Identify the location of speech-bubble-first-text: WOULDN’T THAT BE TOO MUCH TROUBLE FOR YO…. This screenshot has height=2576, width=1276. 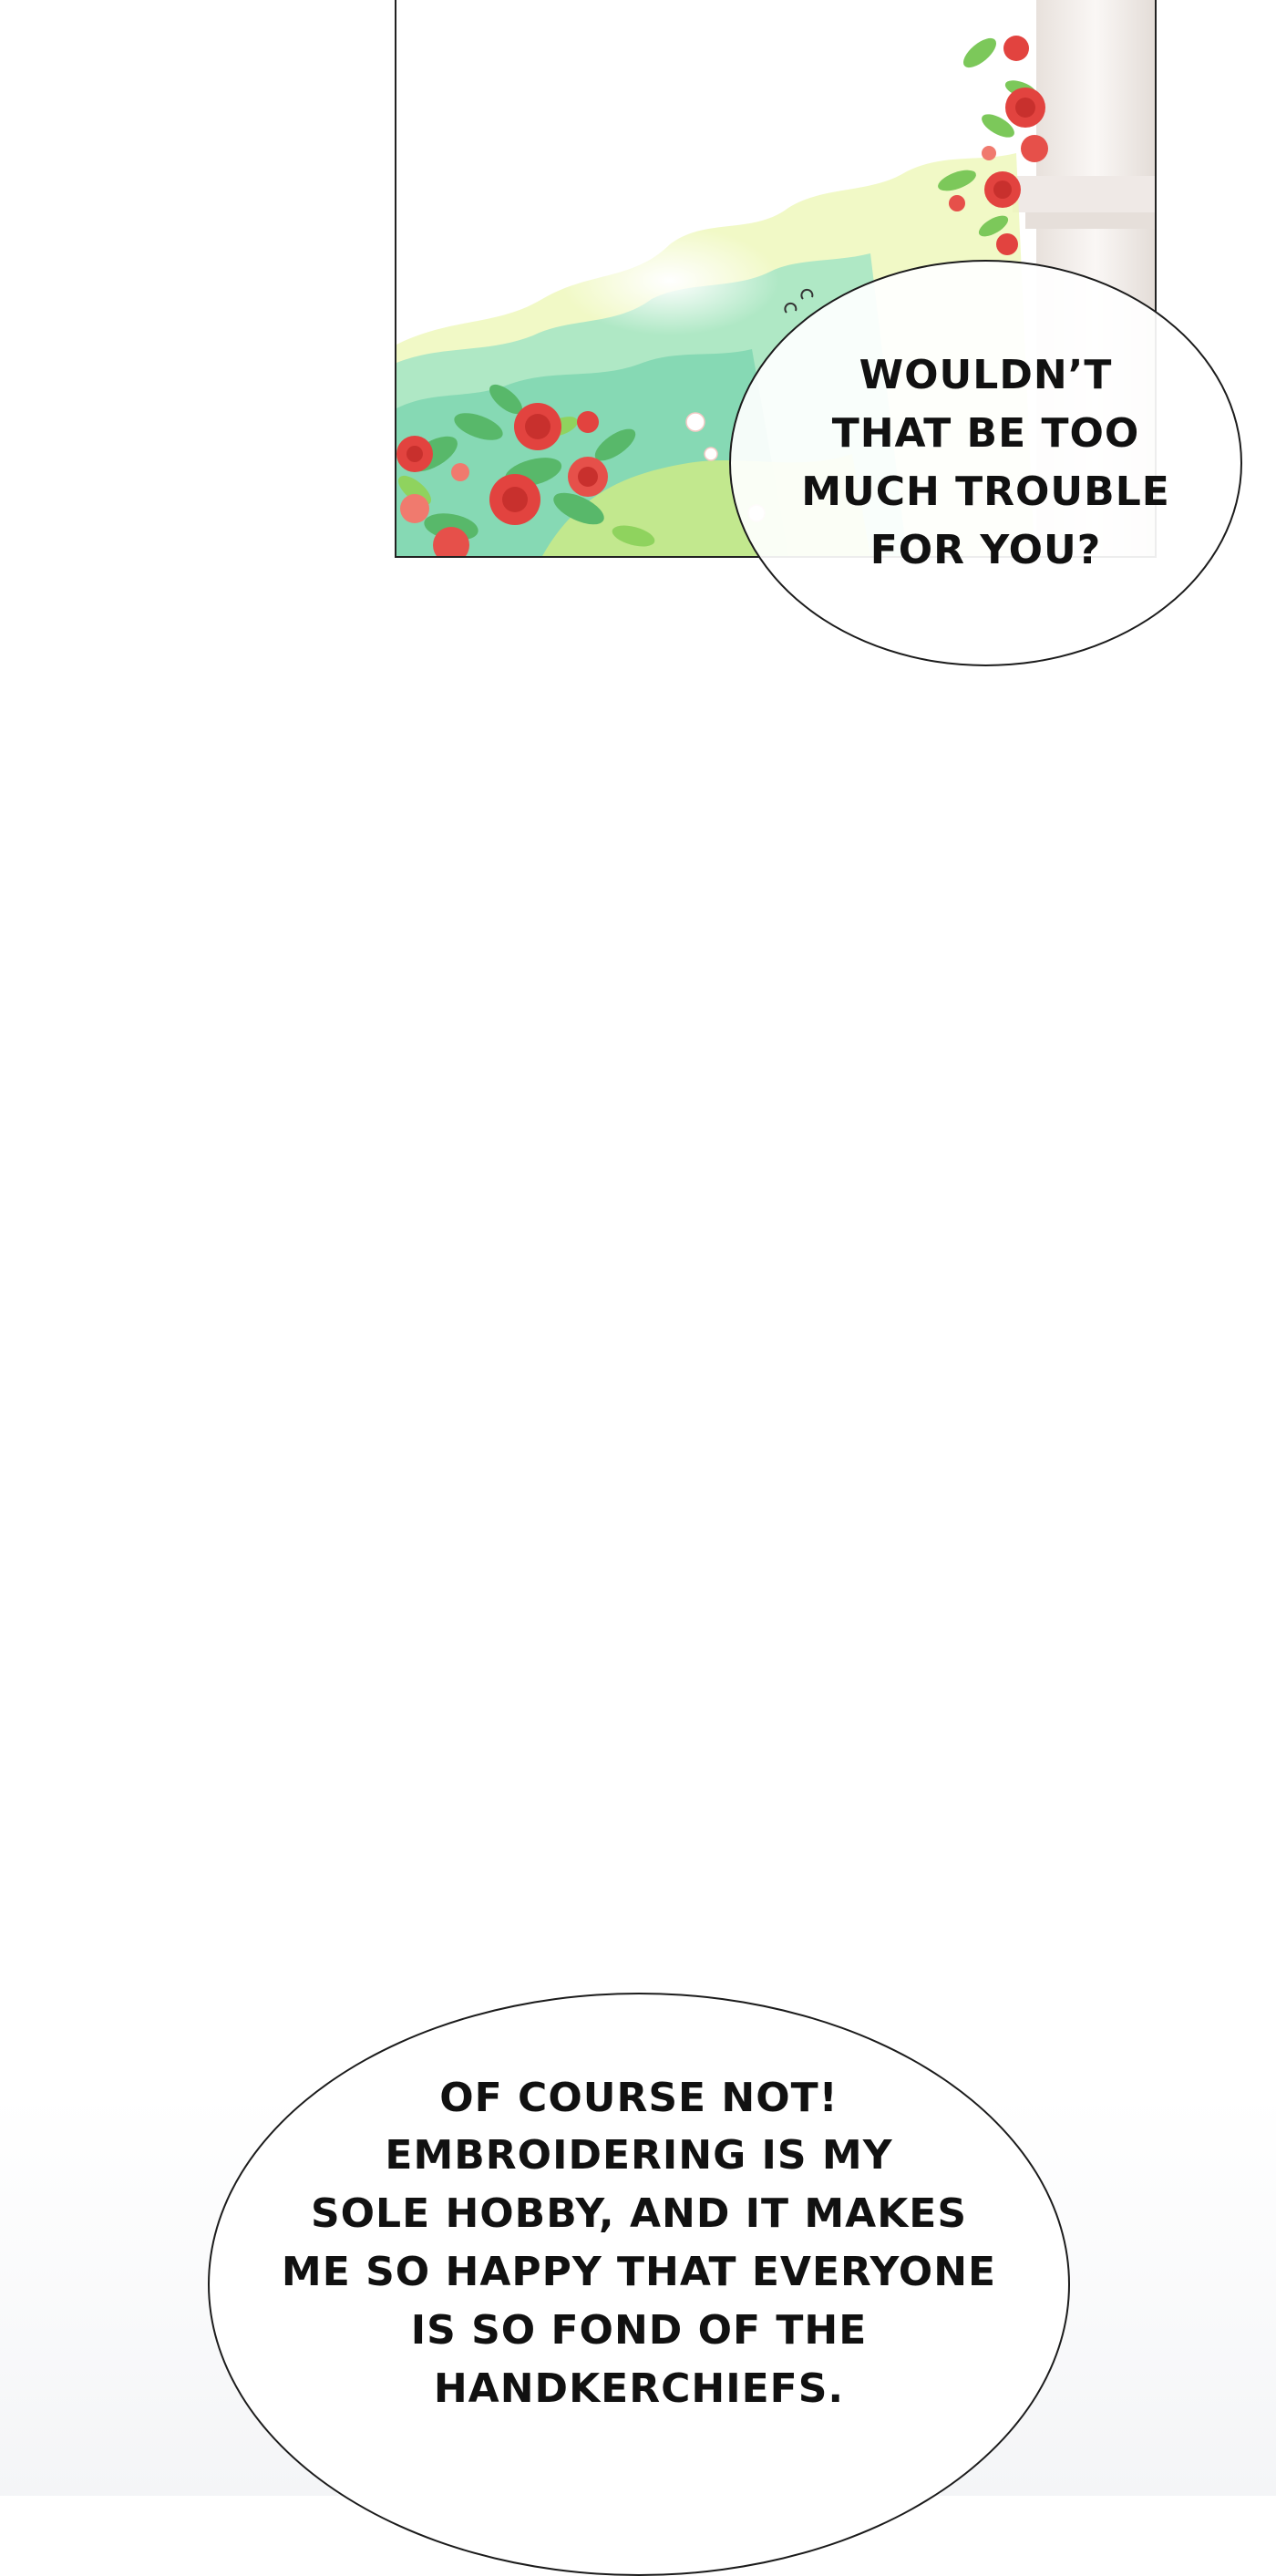
(985, 462).